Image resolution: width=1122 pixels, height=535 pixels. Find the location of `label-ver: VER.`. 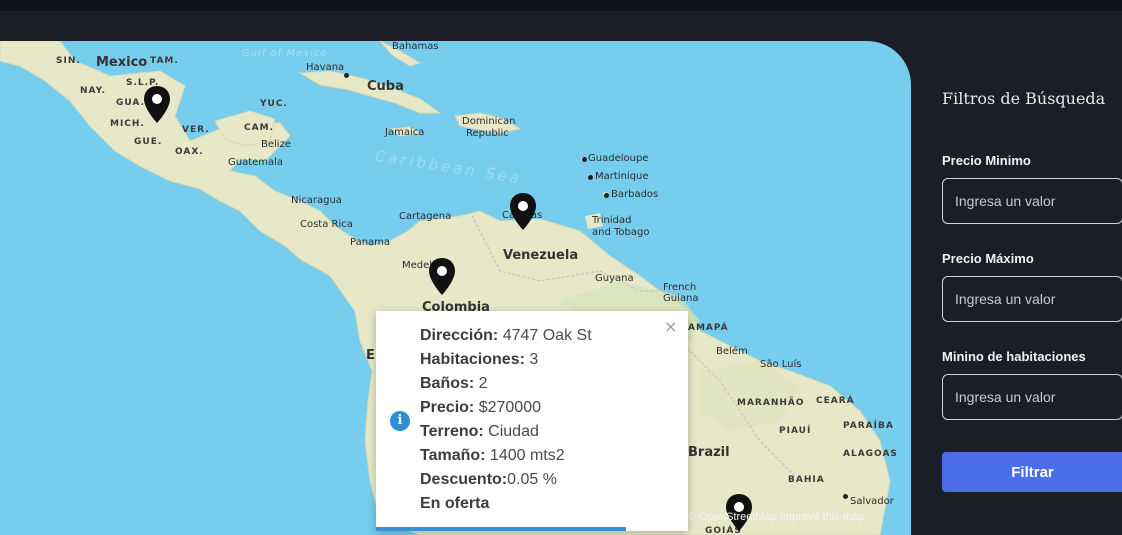

label-ver: VER. is located at coordinates (196, 130).